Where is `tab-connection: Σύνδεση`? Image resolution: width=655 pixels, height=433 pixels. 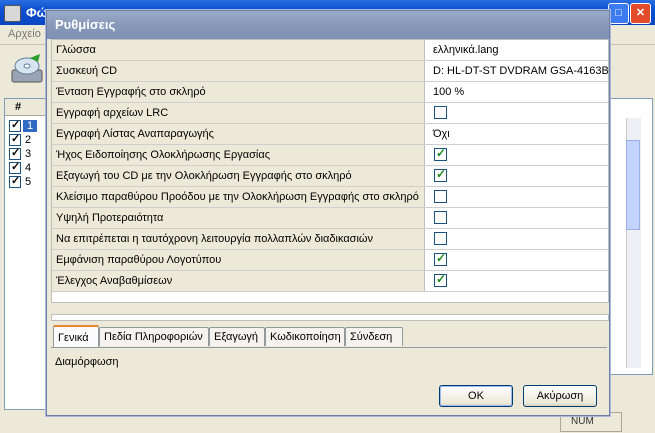 tab-connection: Σύνδεση is located at coordinates (374, 336).